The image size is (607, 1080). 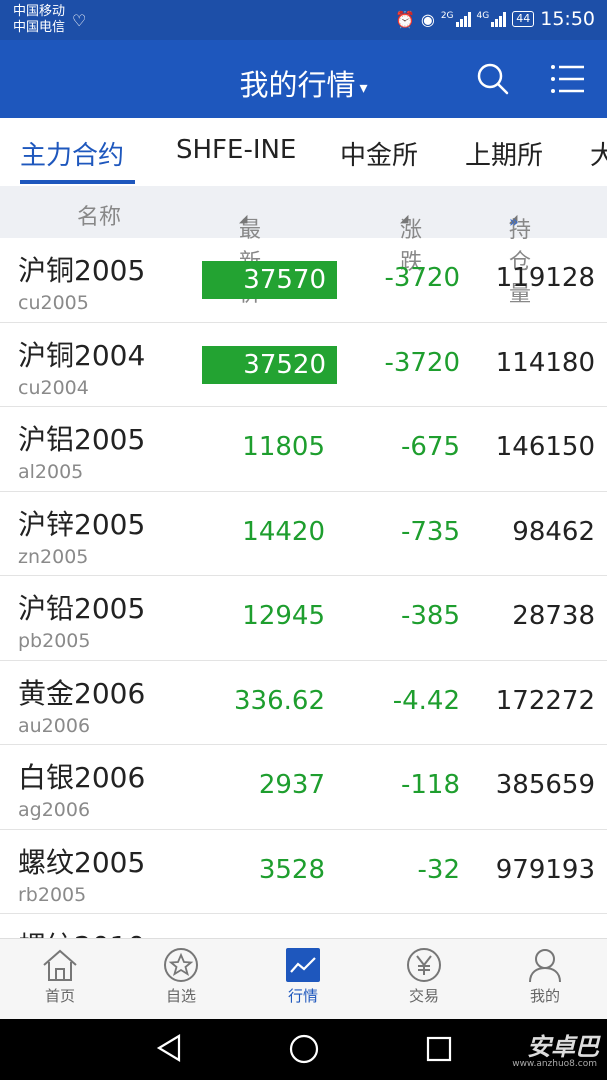 What do you see at coordinates (545, 278) in the screenshot?
I see `open-interest: 119128` at bounding box center [545, 278].